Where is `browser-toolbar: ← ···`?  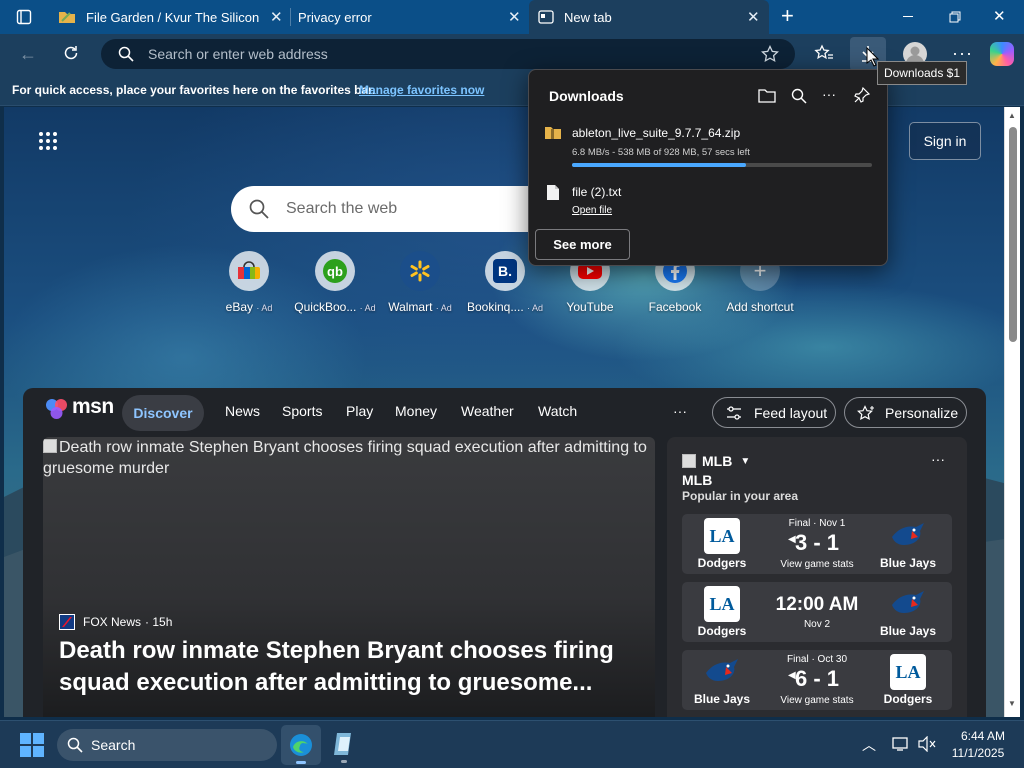
browser-toolbar: ← ··· is located at coordinates (512, 54).